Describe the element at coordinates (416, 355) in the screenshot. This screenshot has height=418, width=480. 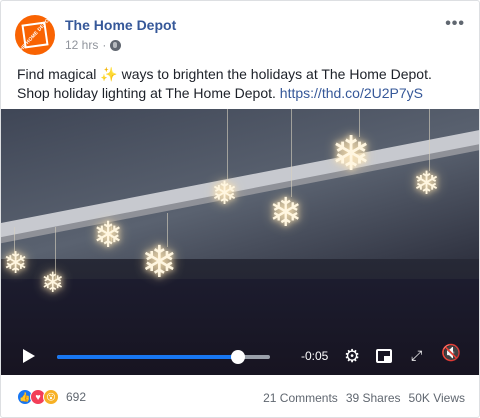
I see `expand-icon: ⤢` at that location.